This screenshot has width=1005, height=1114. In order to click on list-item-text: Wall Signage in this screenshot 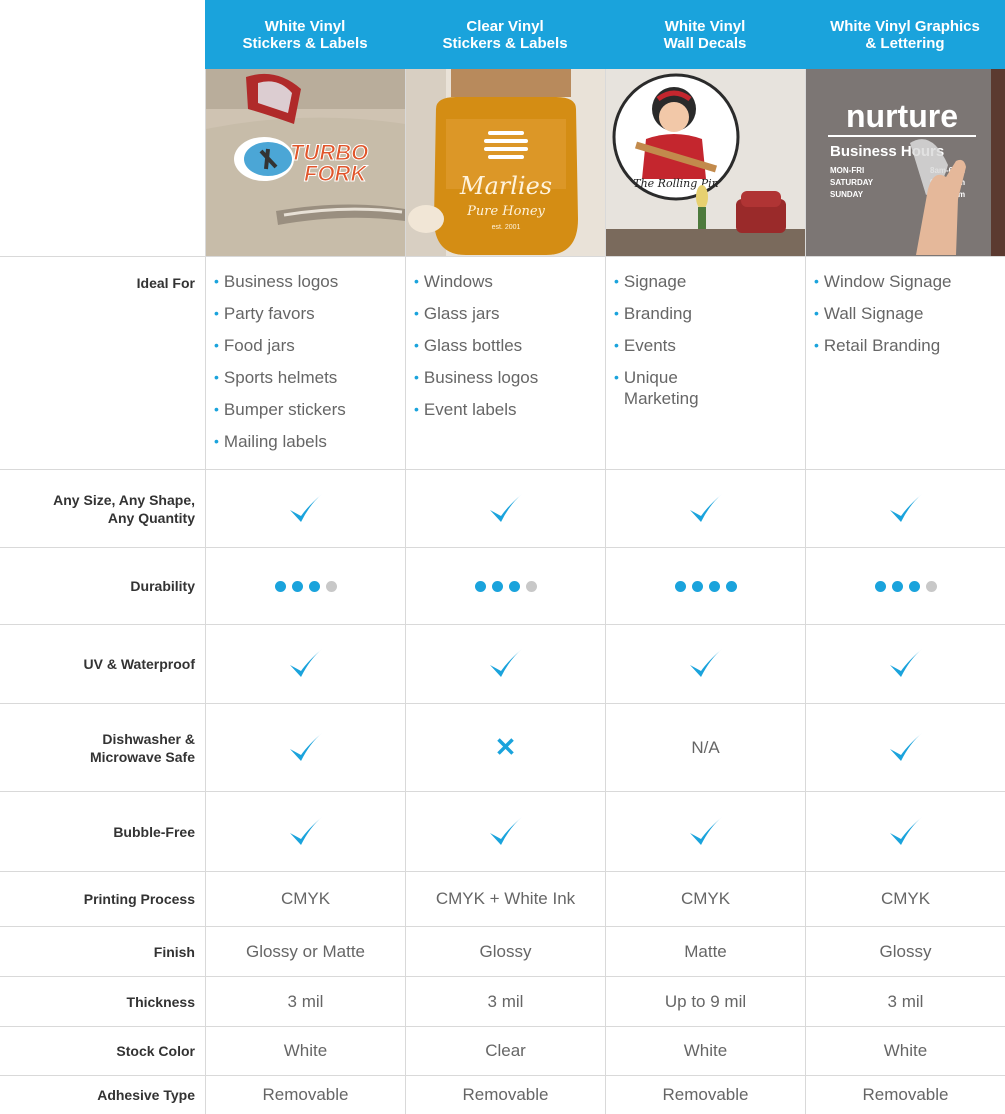, I will do `click(873, 313)`.